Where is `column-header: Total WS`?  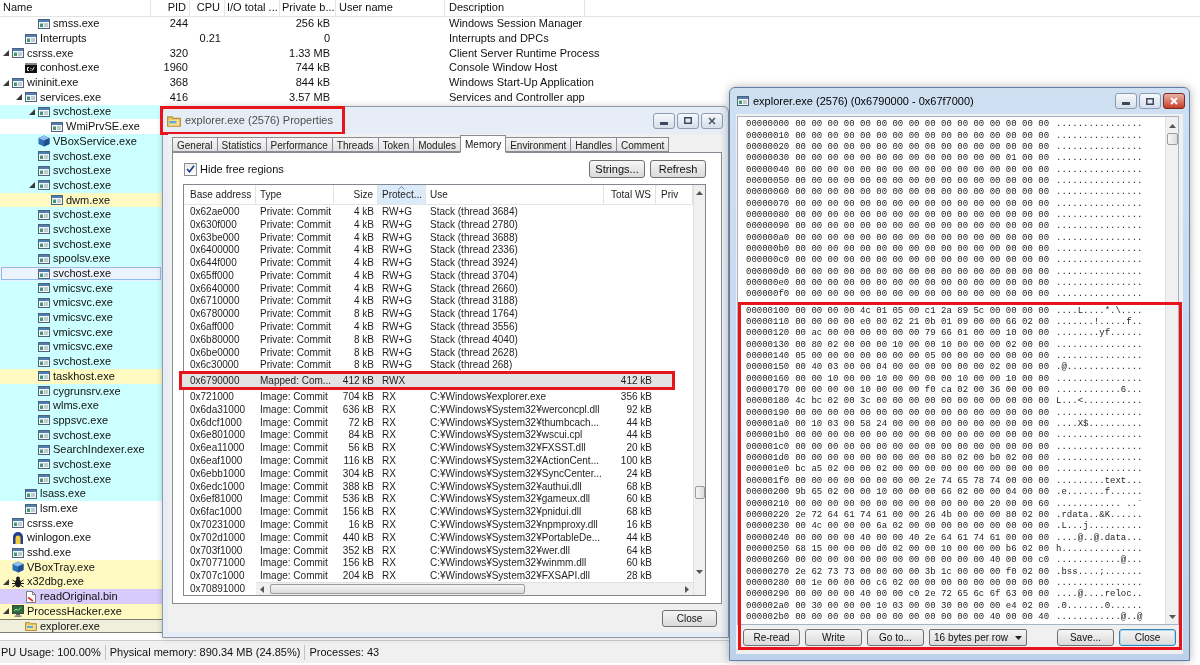
column-header: Total WS is located at coordinates (630, 194).